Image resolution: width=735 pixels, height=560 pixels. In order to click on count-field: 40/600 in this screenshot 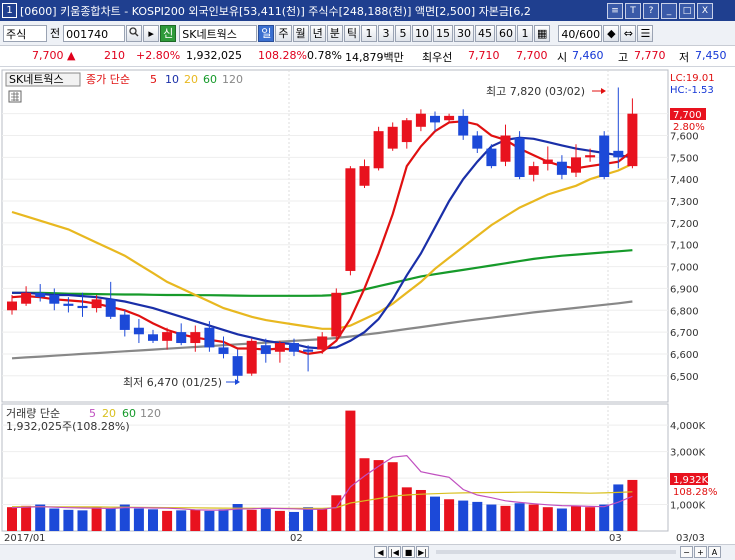, I will do `click(580, 33)`.